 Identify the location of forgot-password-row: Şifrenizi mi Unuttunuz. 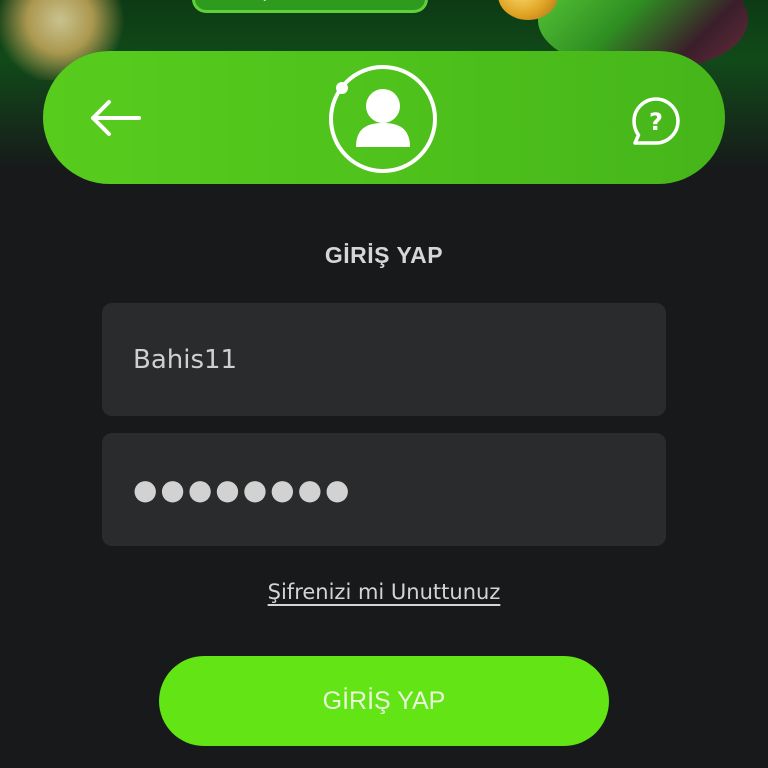
(384, 592).